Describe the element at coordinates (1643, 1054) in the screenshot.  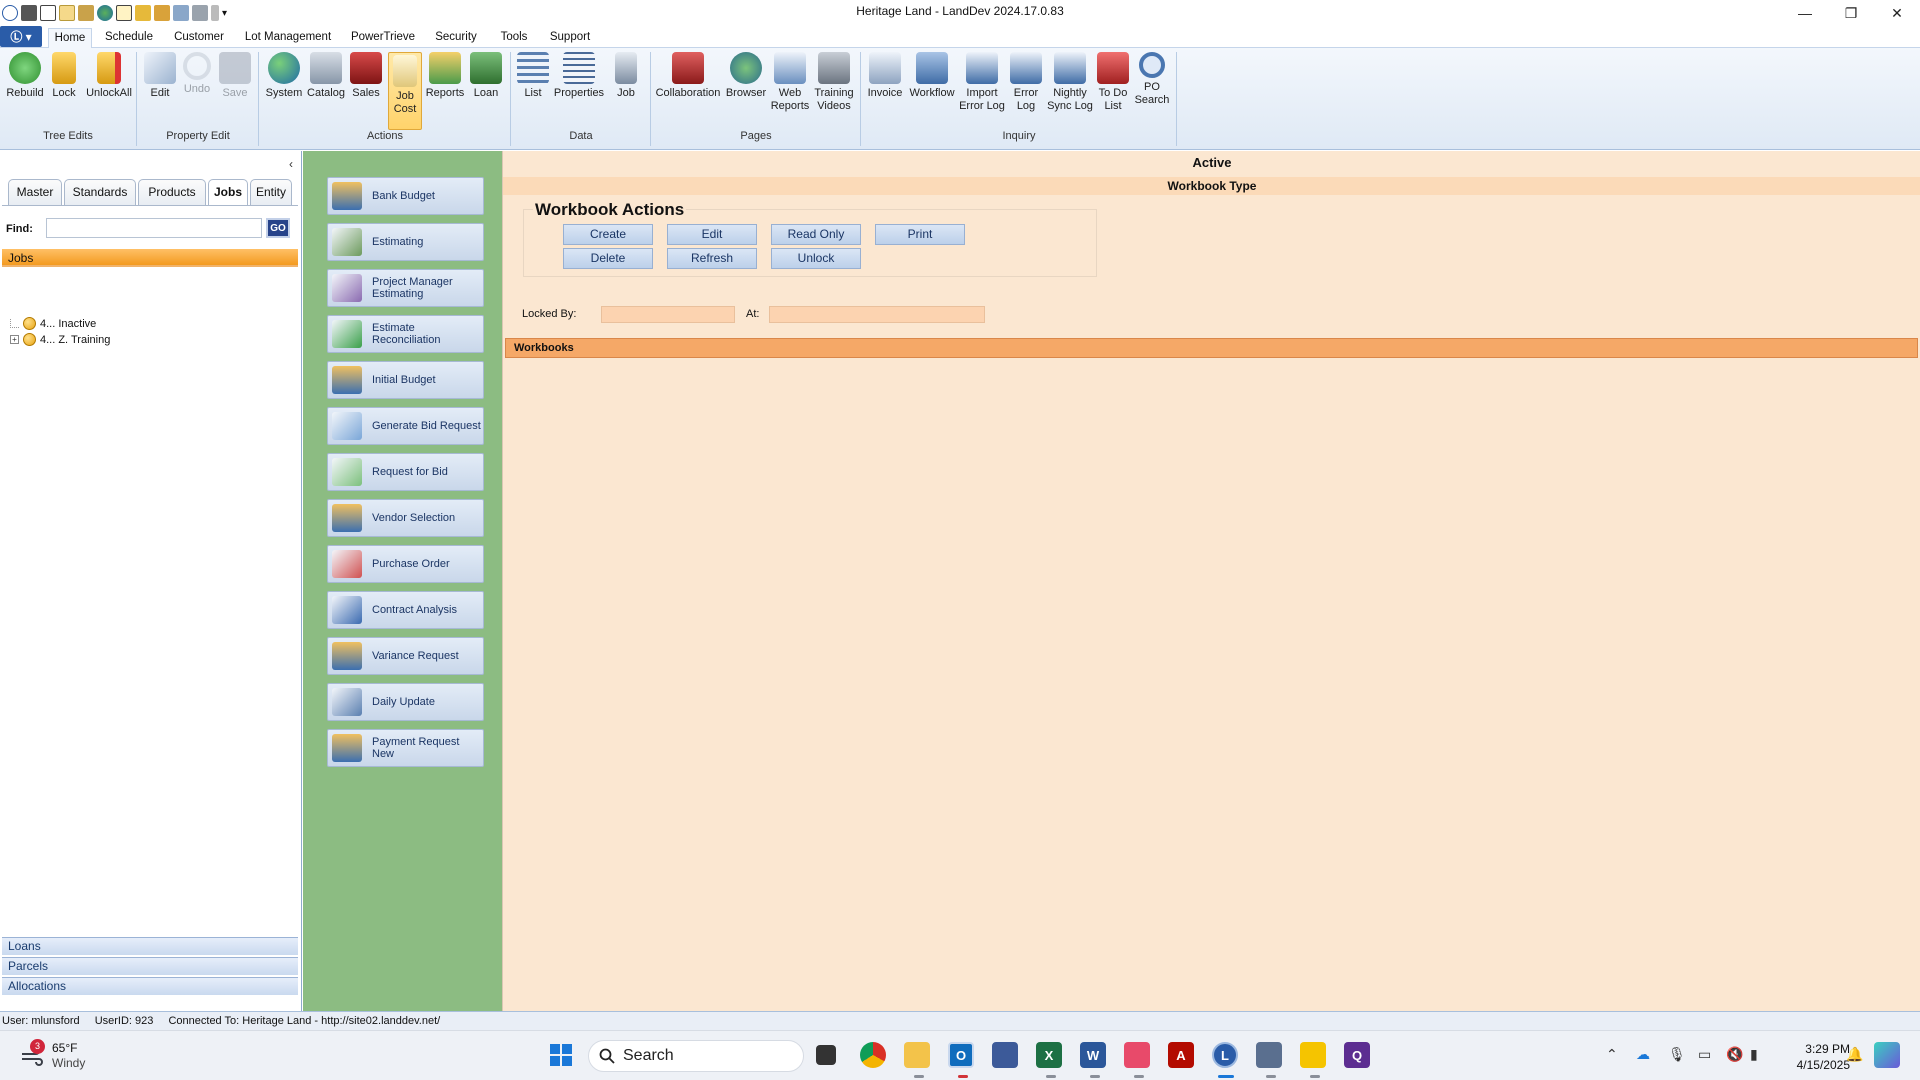
I see `onedrive-icon: ☁` at that location.